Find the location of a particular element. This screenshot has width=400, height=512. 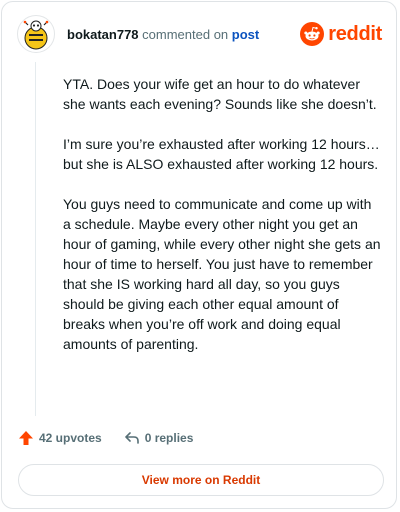

reply-count: 0 replies is located at coordinates (169, 438).